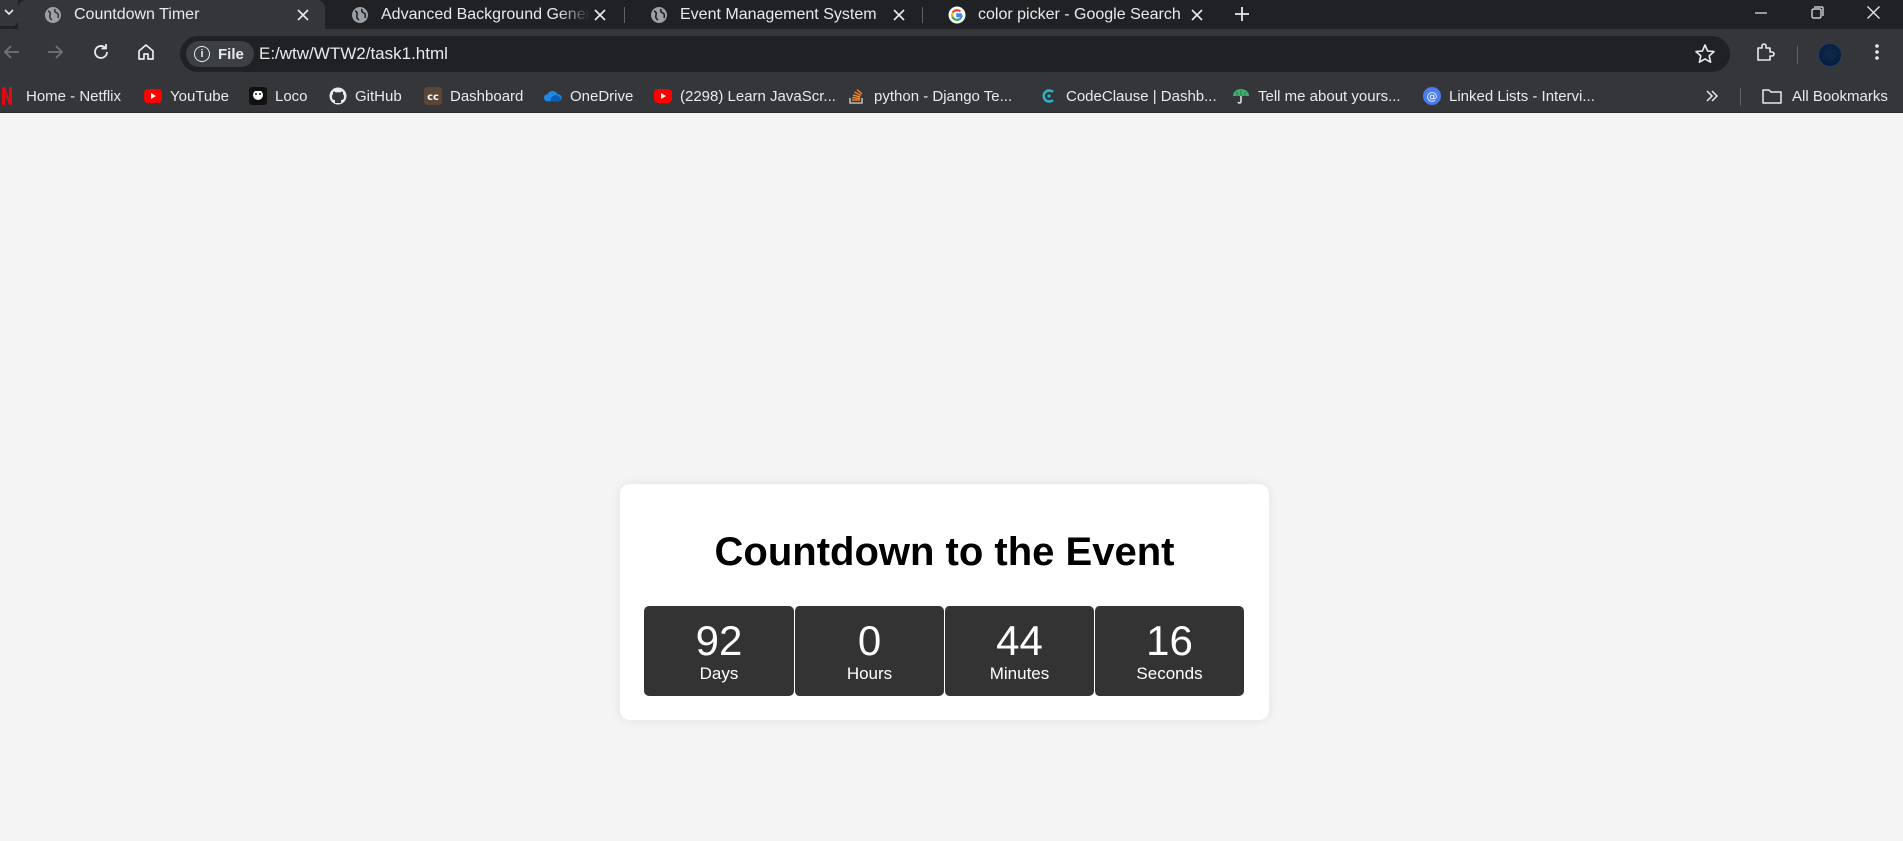  I want to click on bookmark-dashboard: cc Dashboard, so click(473, 96).